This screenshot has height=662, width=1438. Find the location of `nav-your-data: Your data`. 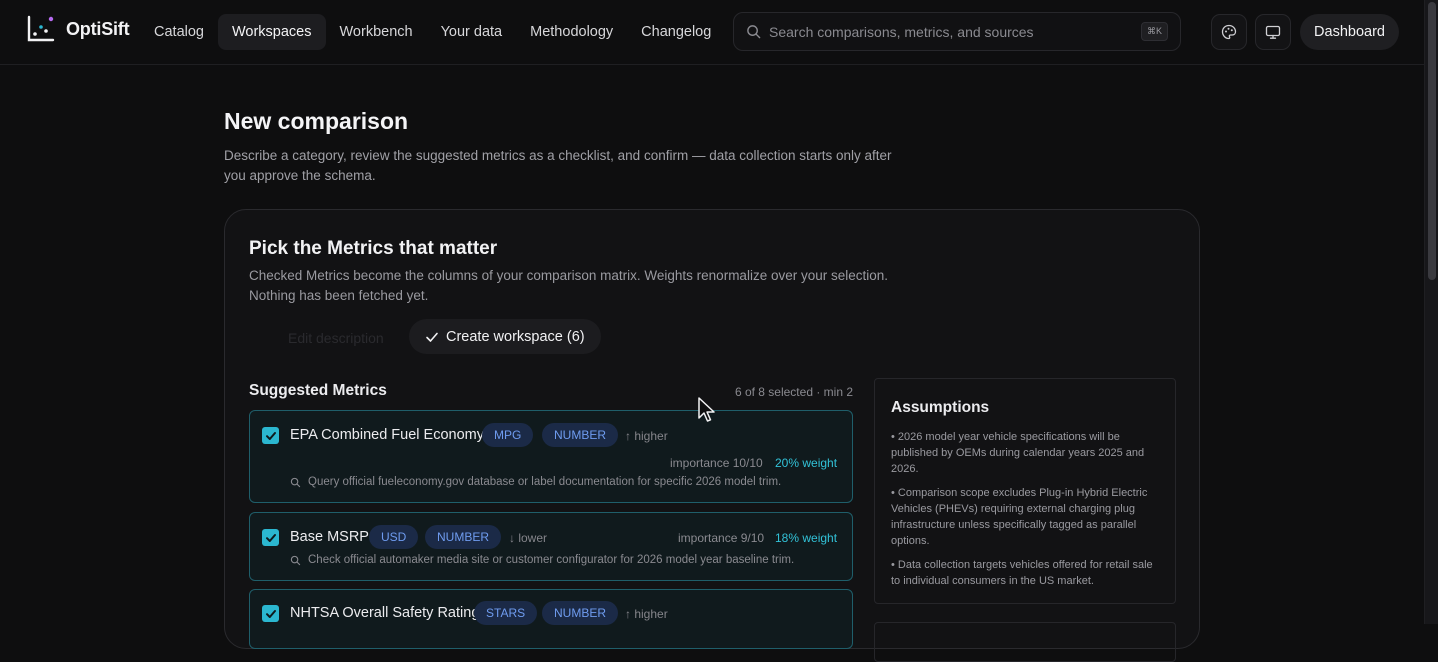

nav-your-data: Your data is located at coordinates (472, 32).